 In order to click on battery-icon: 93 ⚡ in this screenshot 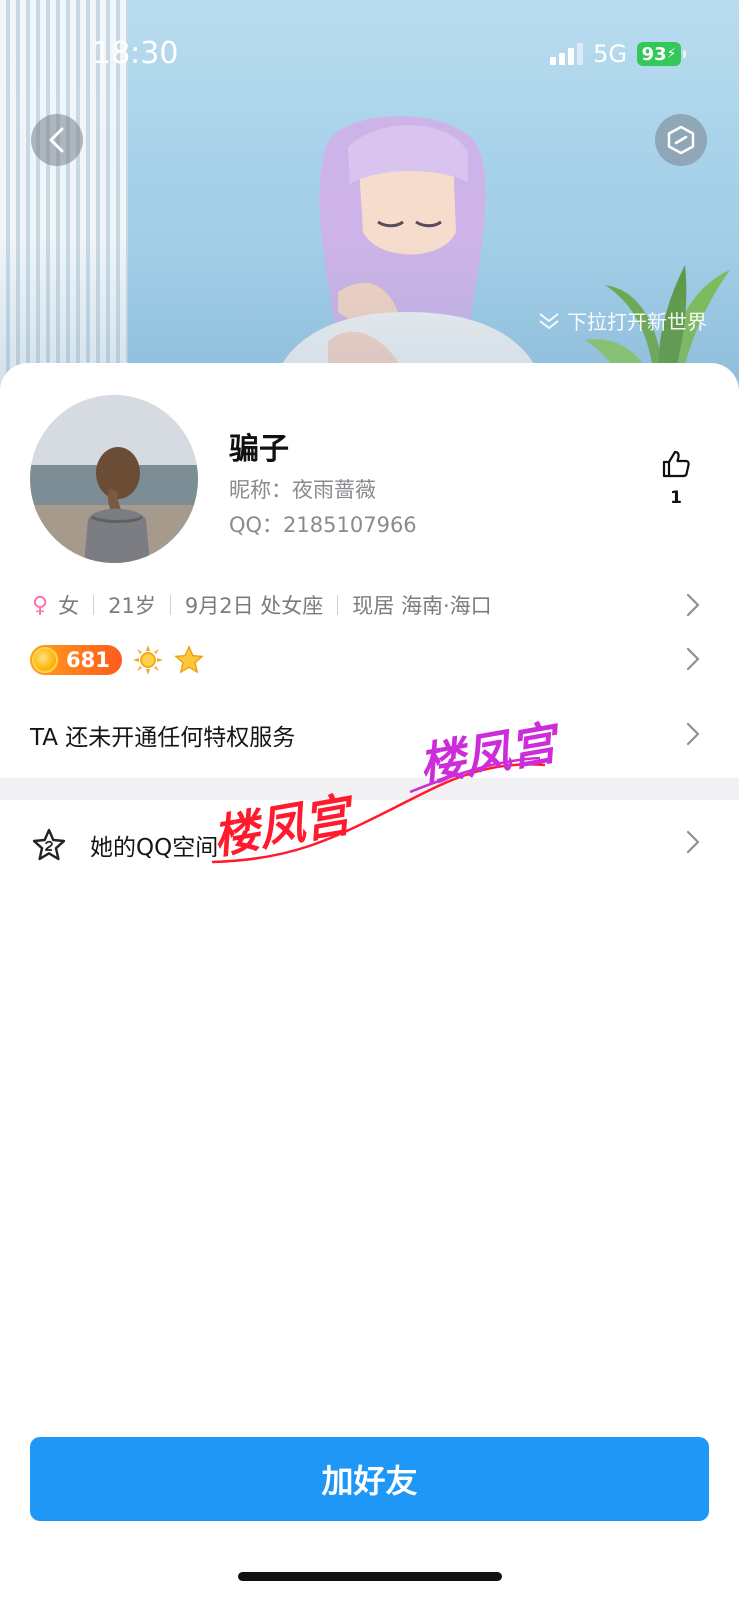, I will do `click(661, 54)`.